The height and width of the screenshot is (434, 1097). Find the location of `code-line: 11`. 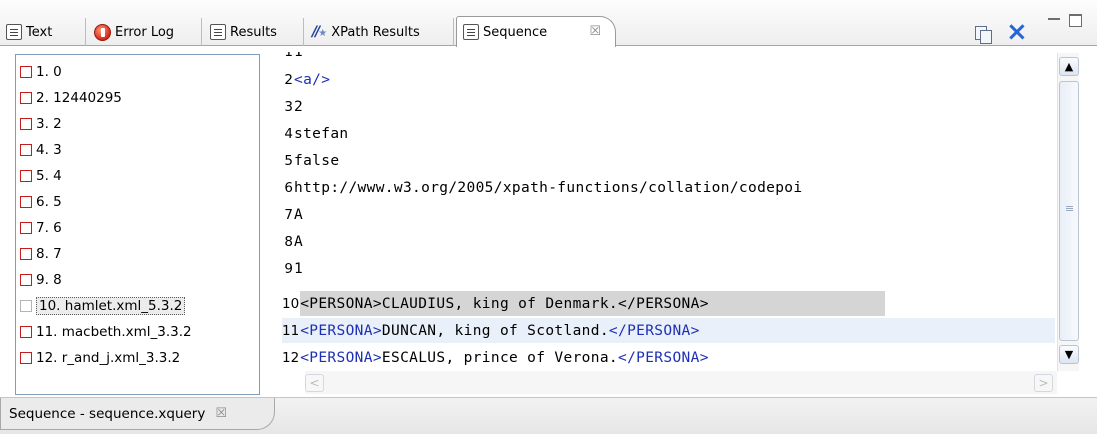

code-line: 11 is located at coordinates (292, 58).